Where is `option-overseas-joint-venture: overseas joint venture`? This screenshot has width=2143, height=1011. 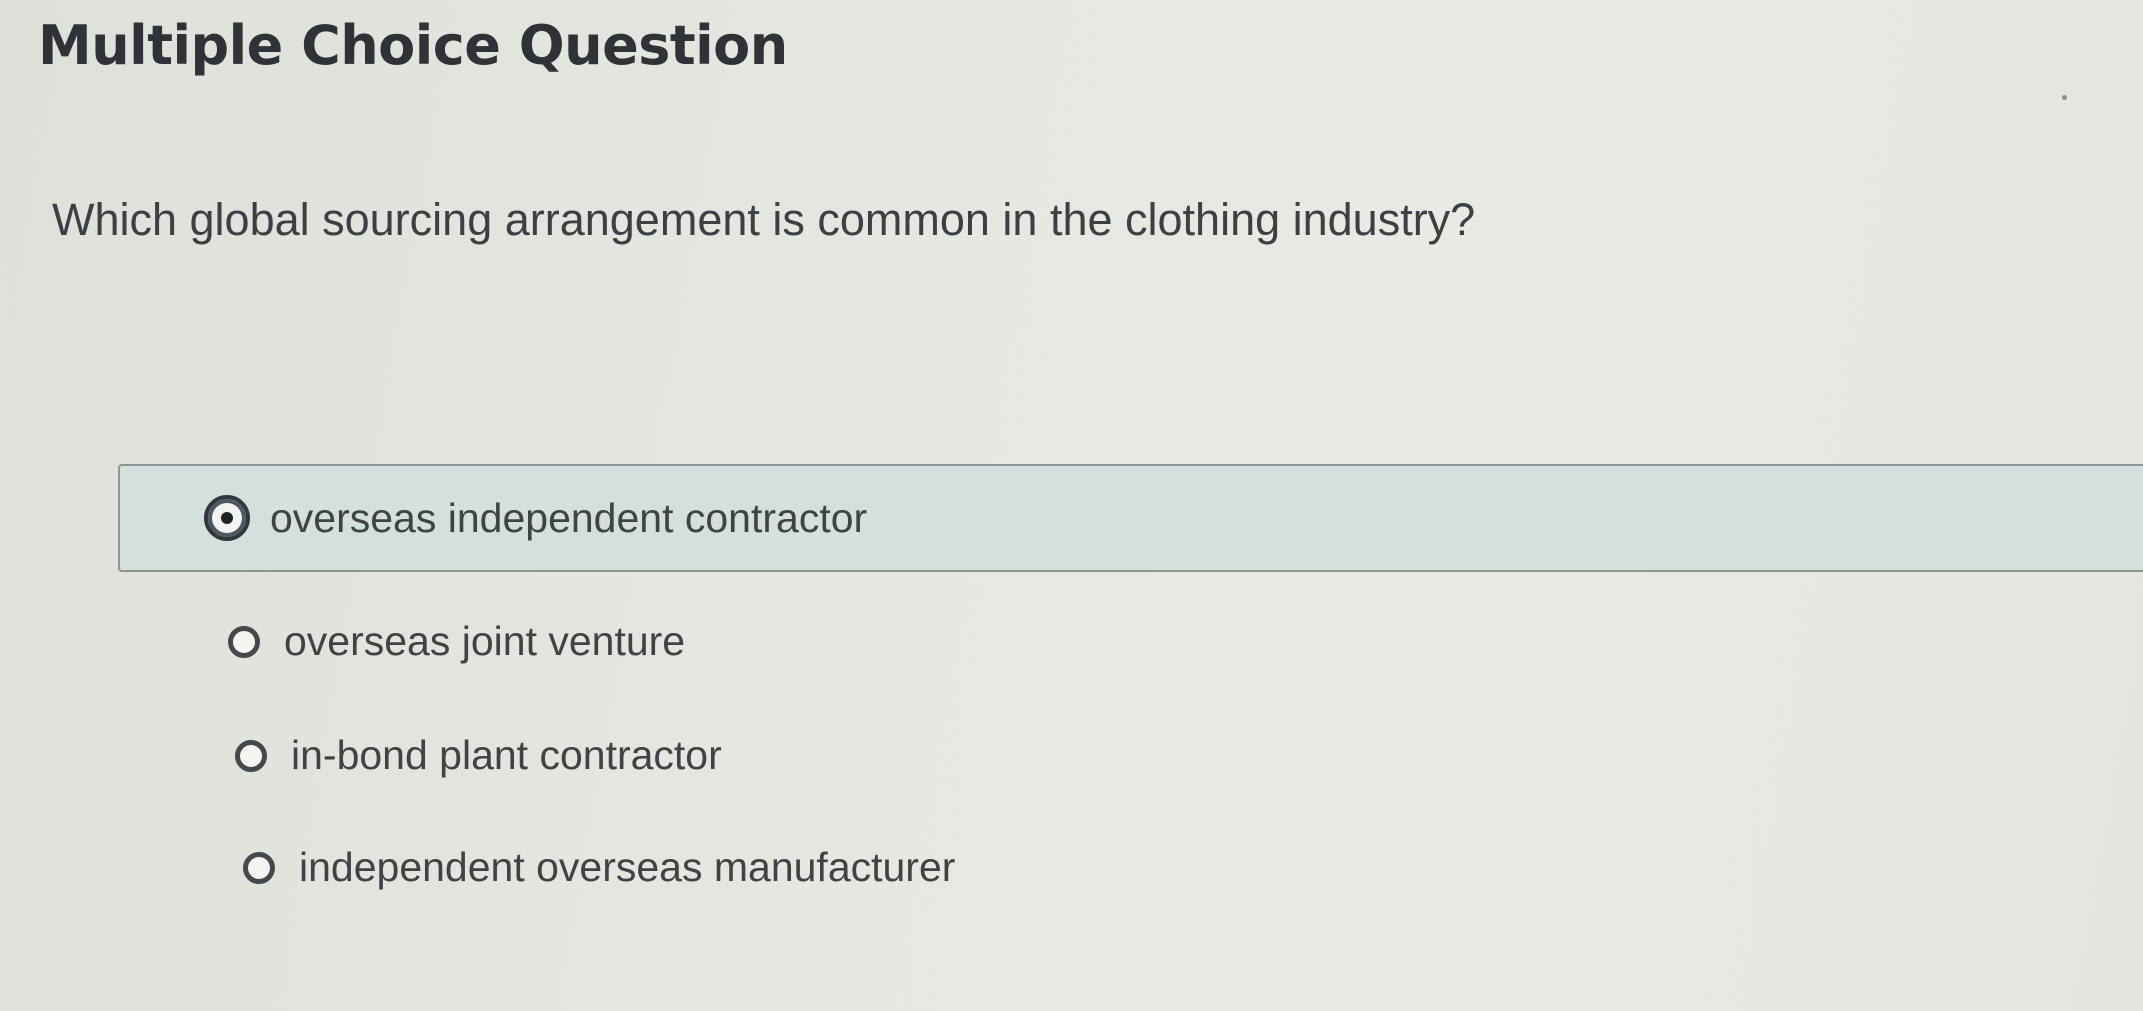
option-overseas-joint-venture: overseas joint venture is located at coordinates (456, 641).